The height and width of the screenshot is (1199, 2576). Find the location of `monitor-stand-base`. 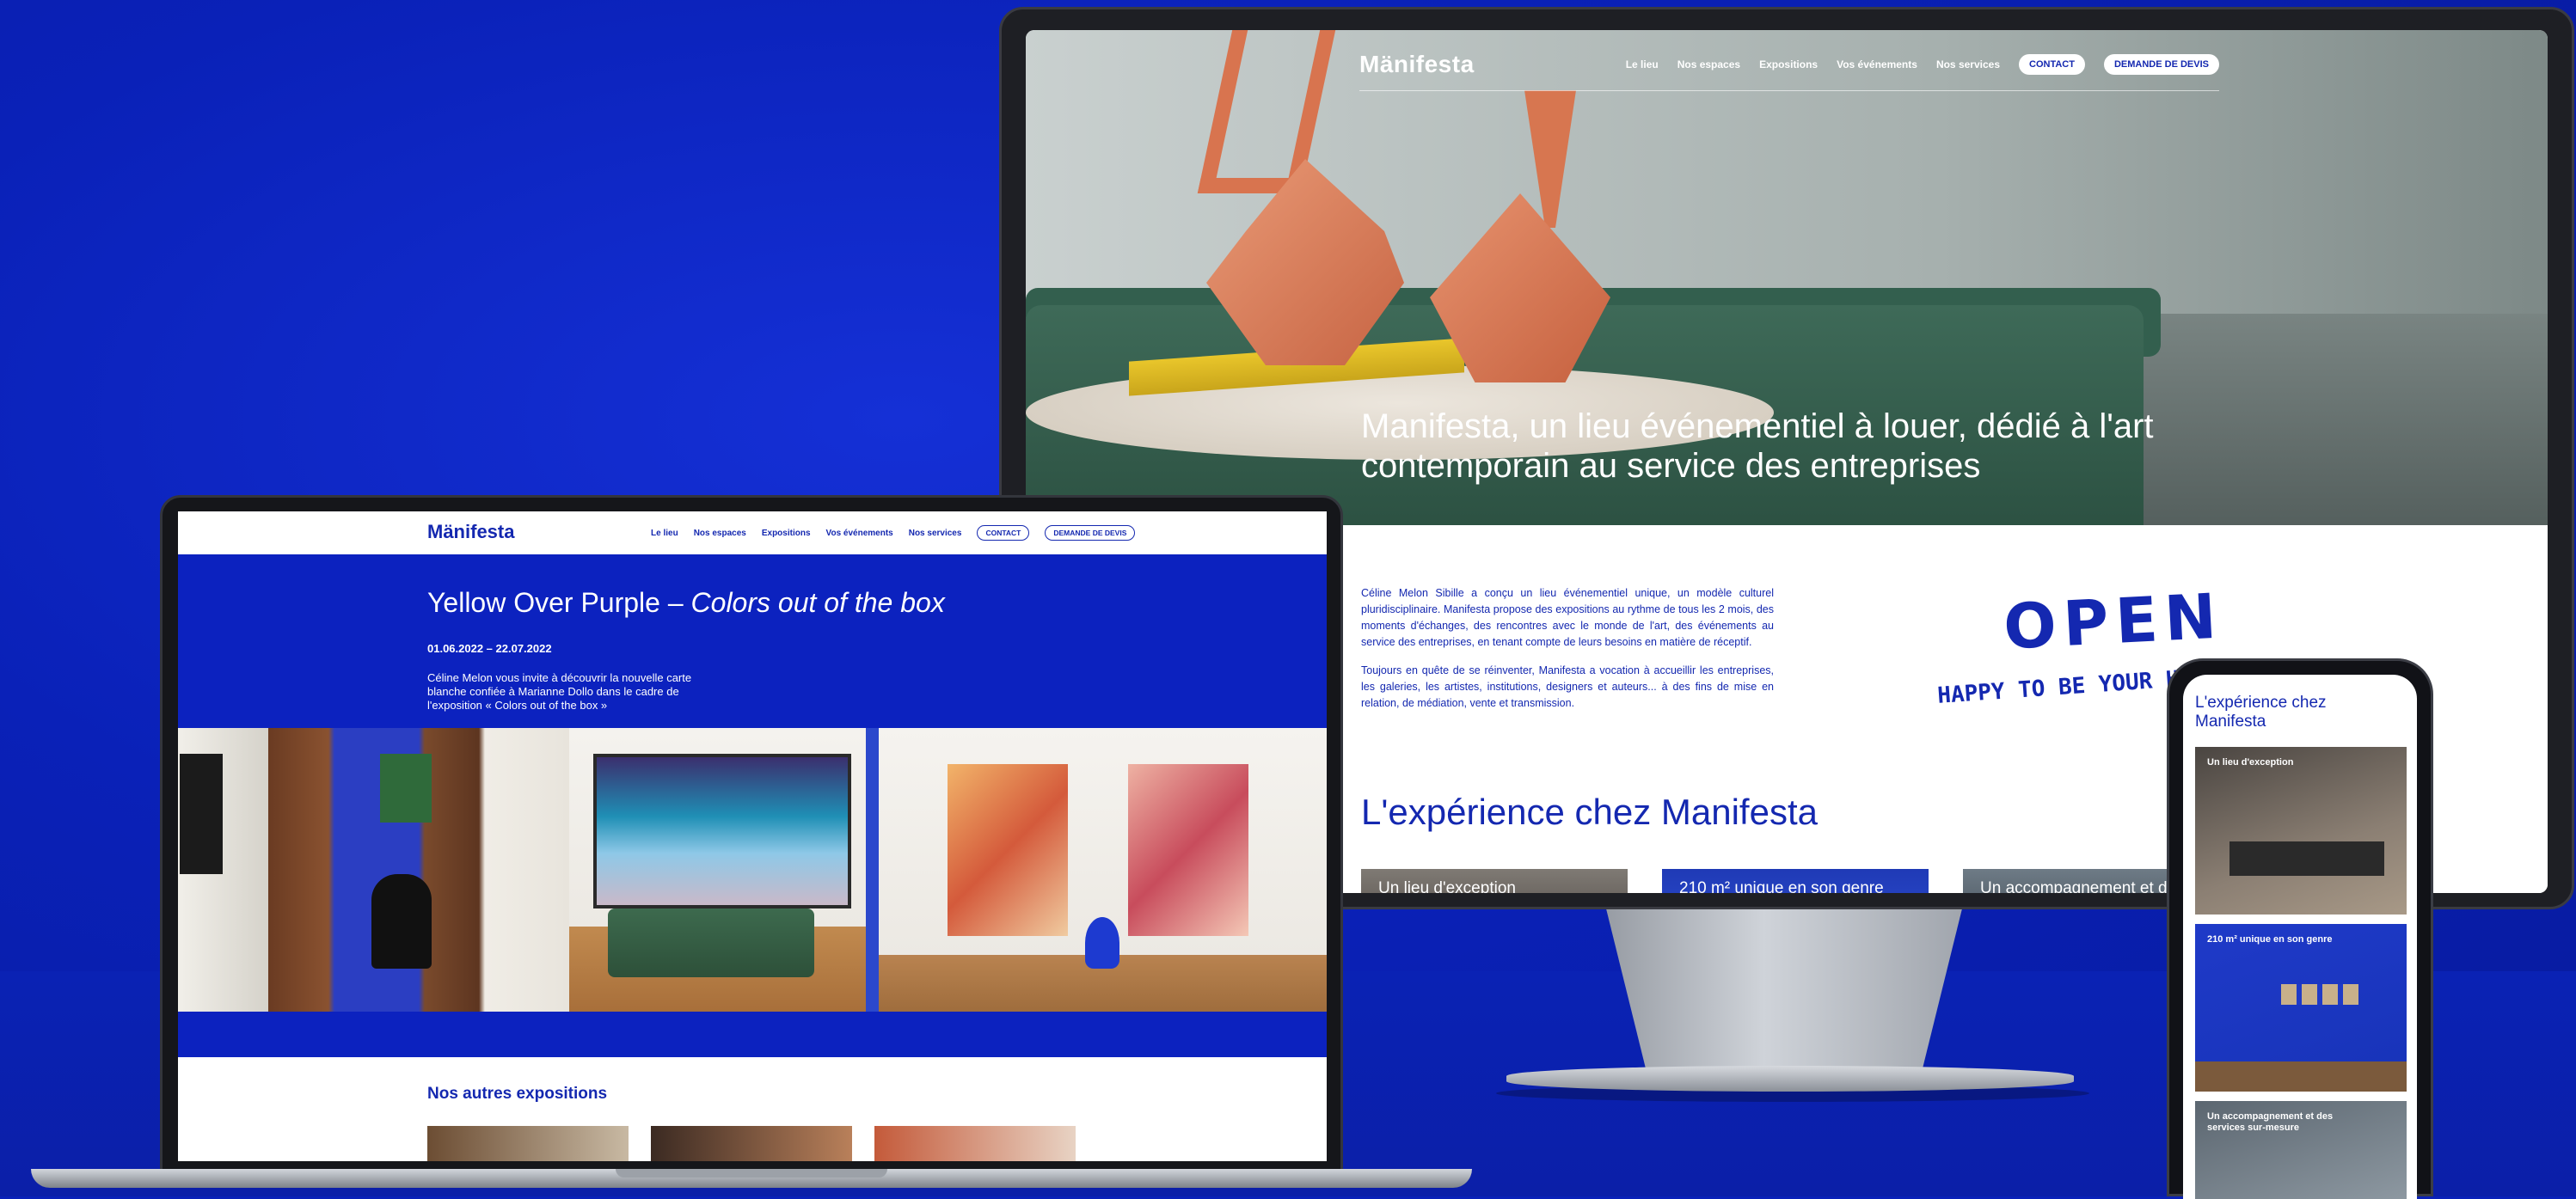

monitor-stand-base is located at coordinates (1790, 1079).